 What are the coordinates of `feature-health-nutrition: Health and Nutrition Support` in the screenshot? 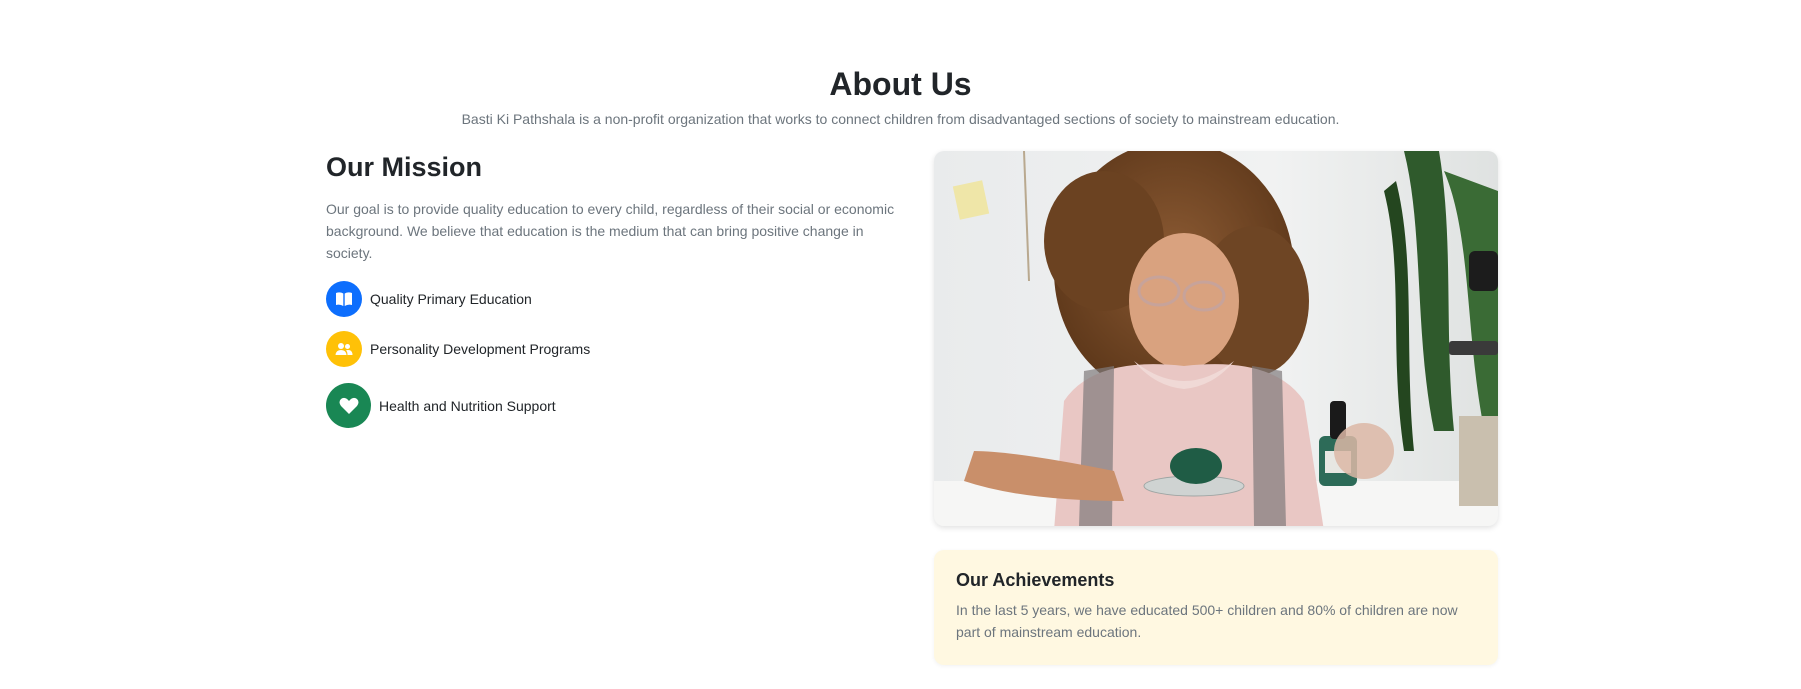 It's located at (441, 405).